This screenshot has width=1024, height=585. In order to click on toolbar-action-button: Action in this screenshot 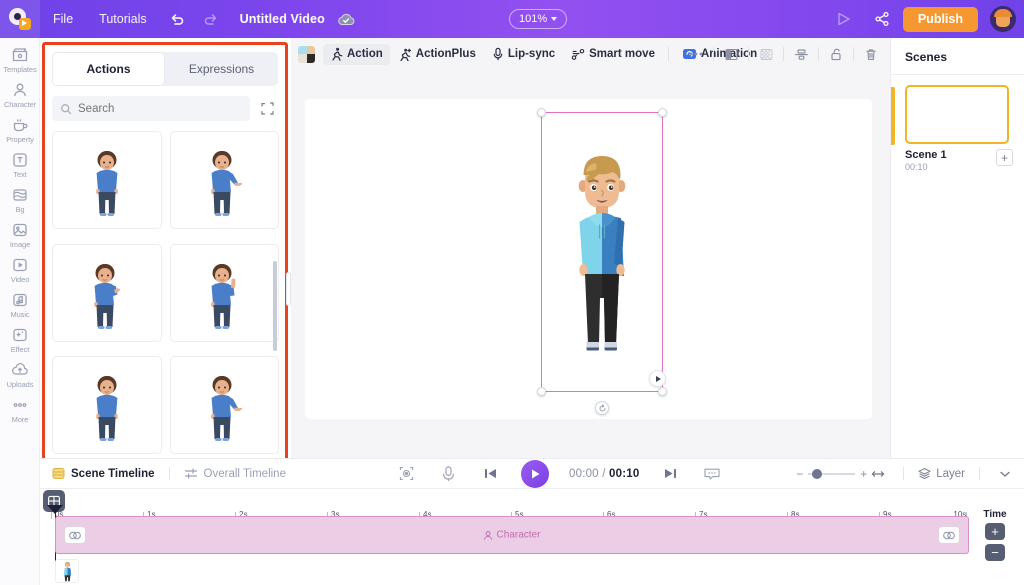, I will do `click(356, 54)`.